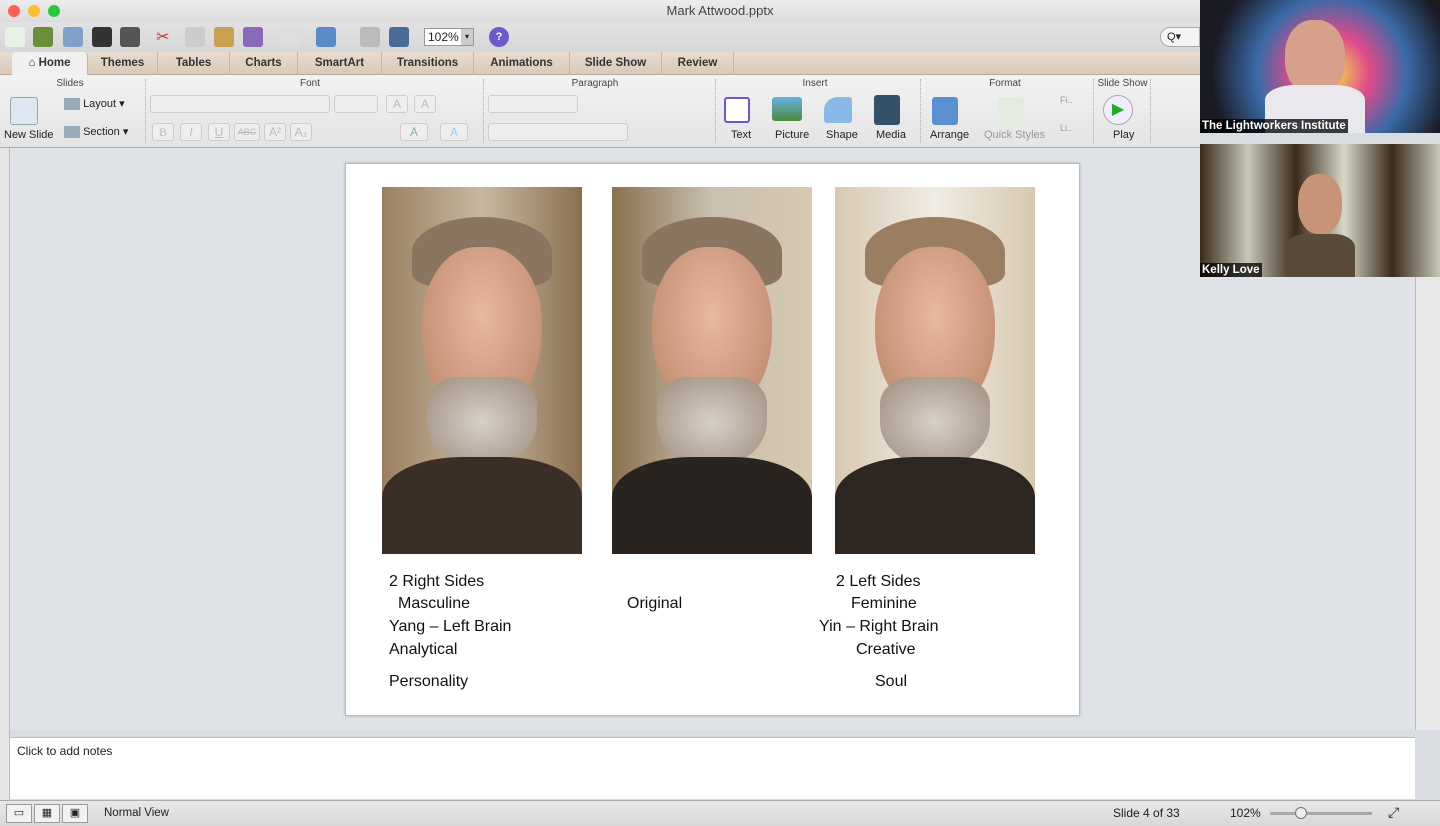 This screenshot has height=826, width=1440. I want to click on slide-show-view-button: ▣, so click(75, 813).